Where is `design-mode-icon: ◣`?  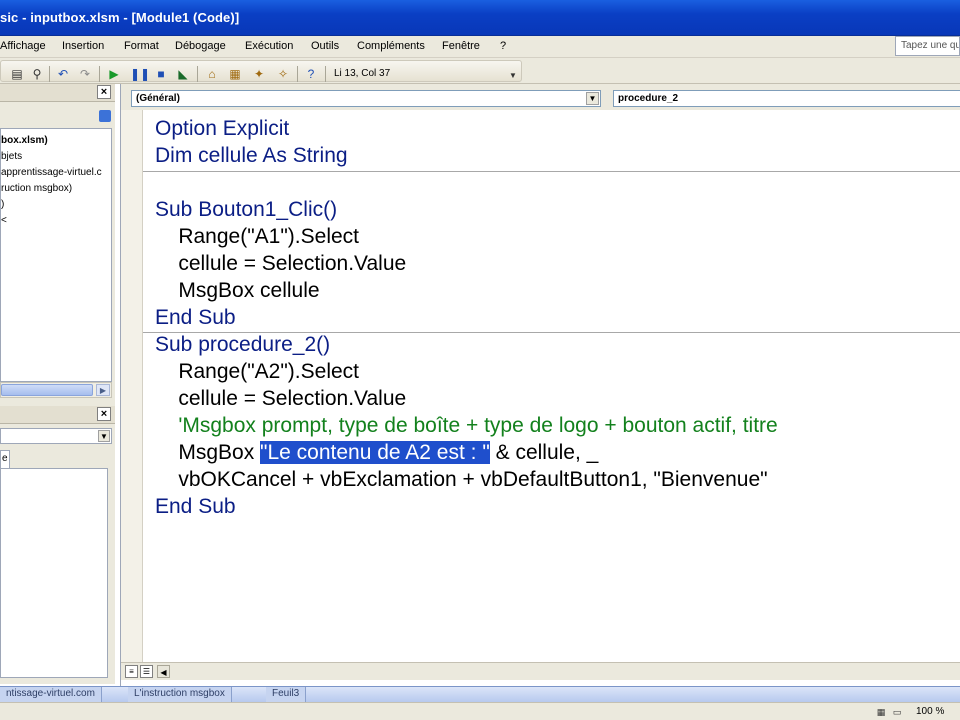
design-mode-icon: ◣ is located at coordinates (183, 74).